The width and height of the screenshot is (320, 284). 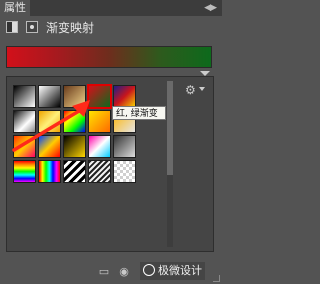 I want to click on panel-title: 渐变映射, so click(x=70, y=28).